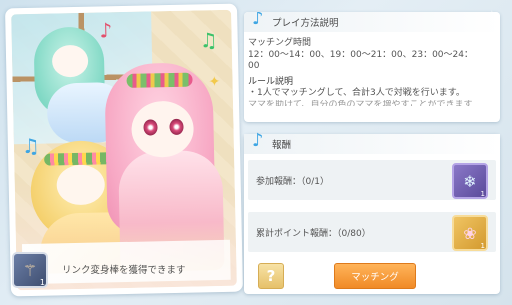 This screenshot has width=512, height=305. Describe the element at coordinates (280, 43) in the screenshot. I see `match-time-heading: マッチング時間` at that location.